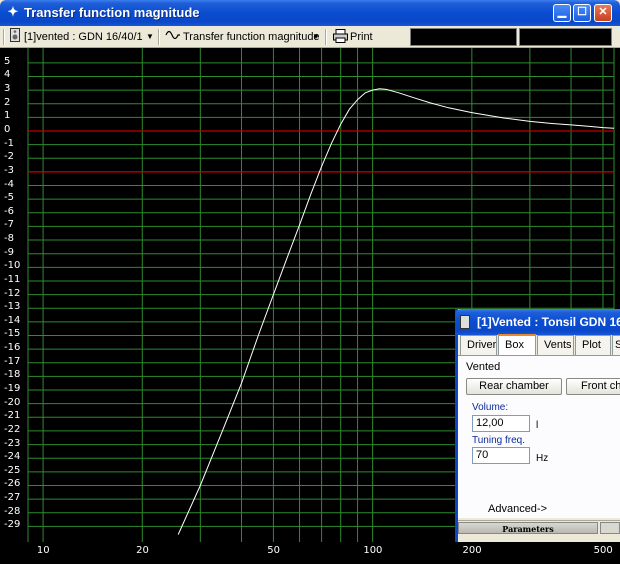 The height and width of the screenshot is (564, 620). Describe the element at coordinates (15, 37) in the screenshot. I see `project-icon` at that location.